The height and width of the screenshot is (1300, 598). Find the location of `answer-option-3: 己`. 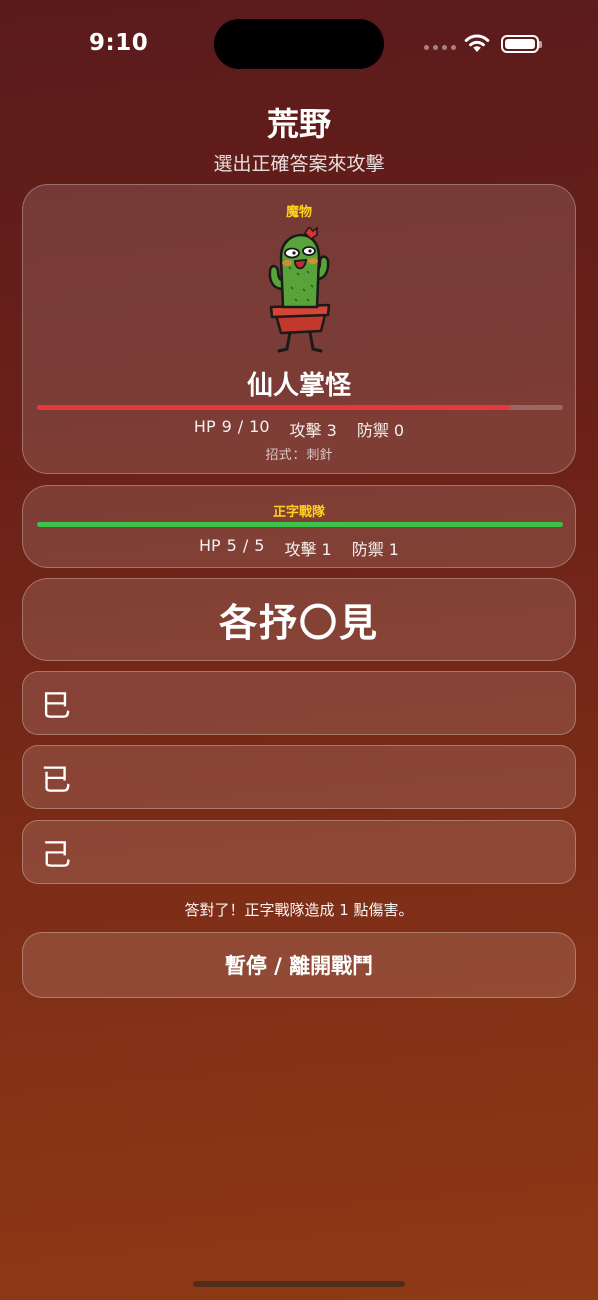

answer-option-3: 己 is located at coordinates (299, 852).